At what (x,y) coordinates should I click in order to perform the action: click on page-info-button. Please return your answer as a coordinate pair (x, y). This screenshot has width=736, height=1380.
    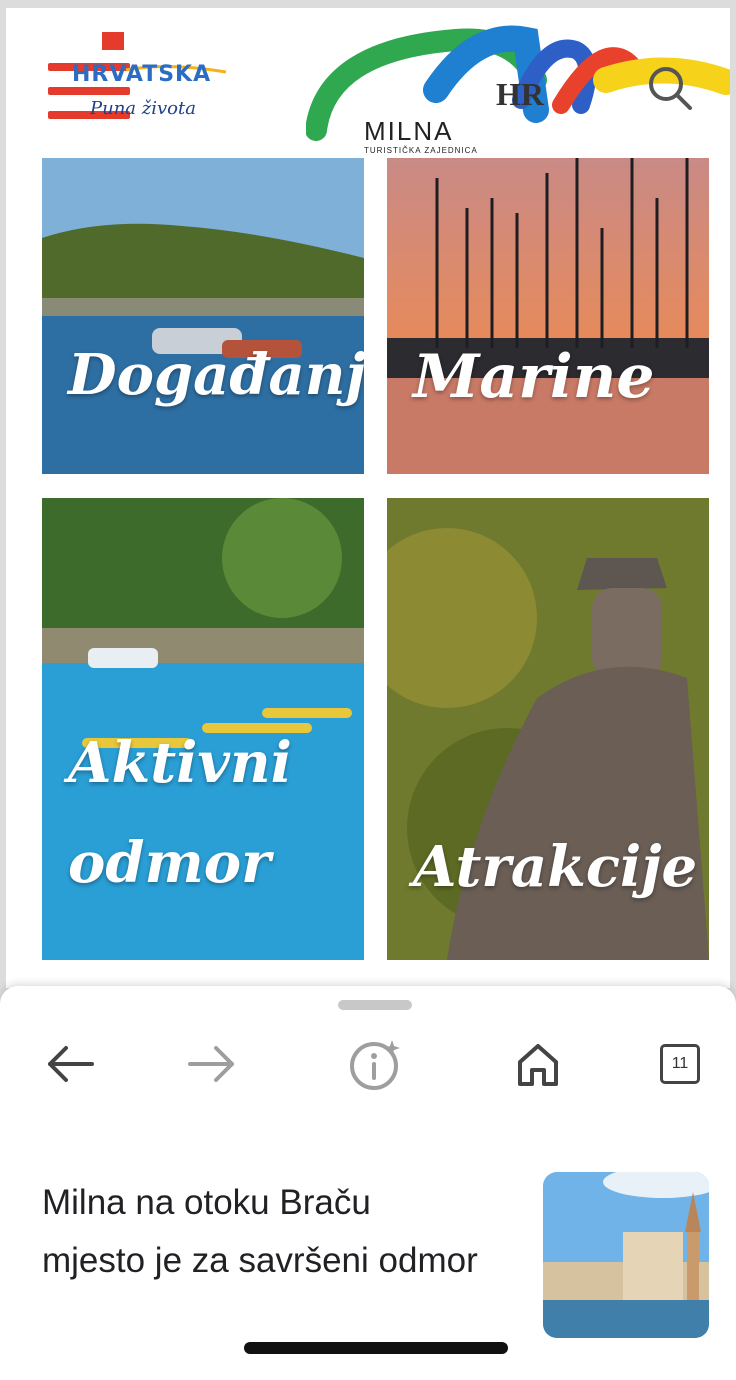
    Looking at the image, I should click on (376, 1064).